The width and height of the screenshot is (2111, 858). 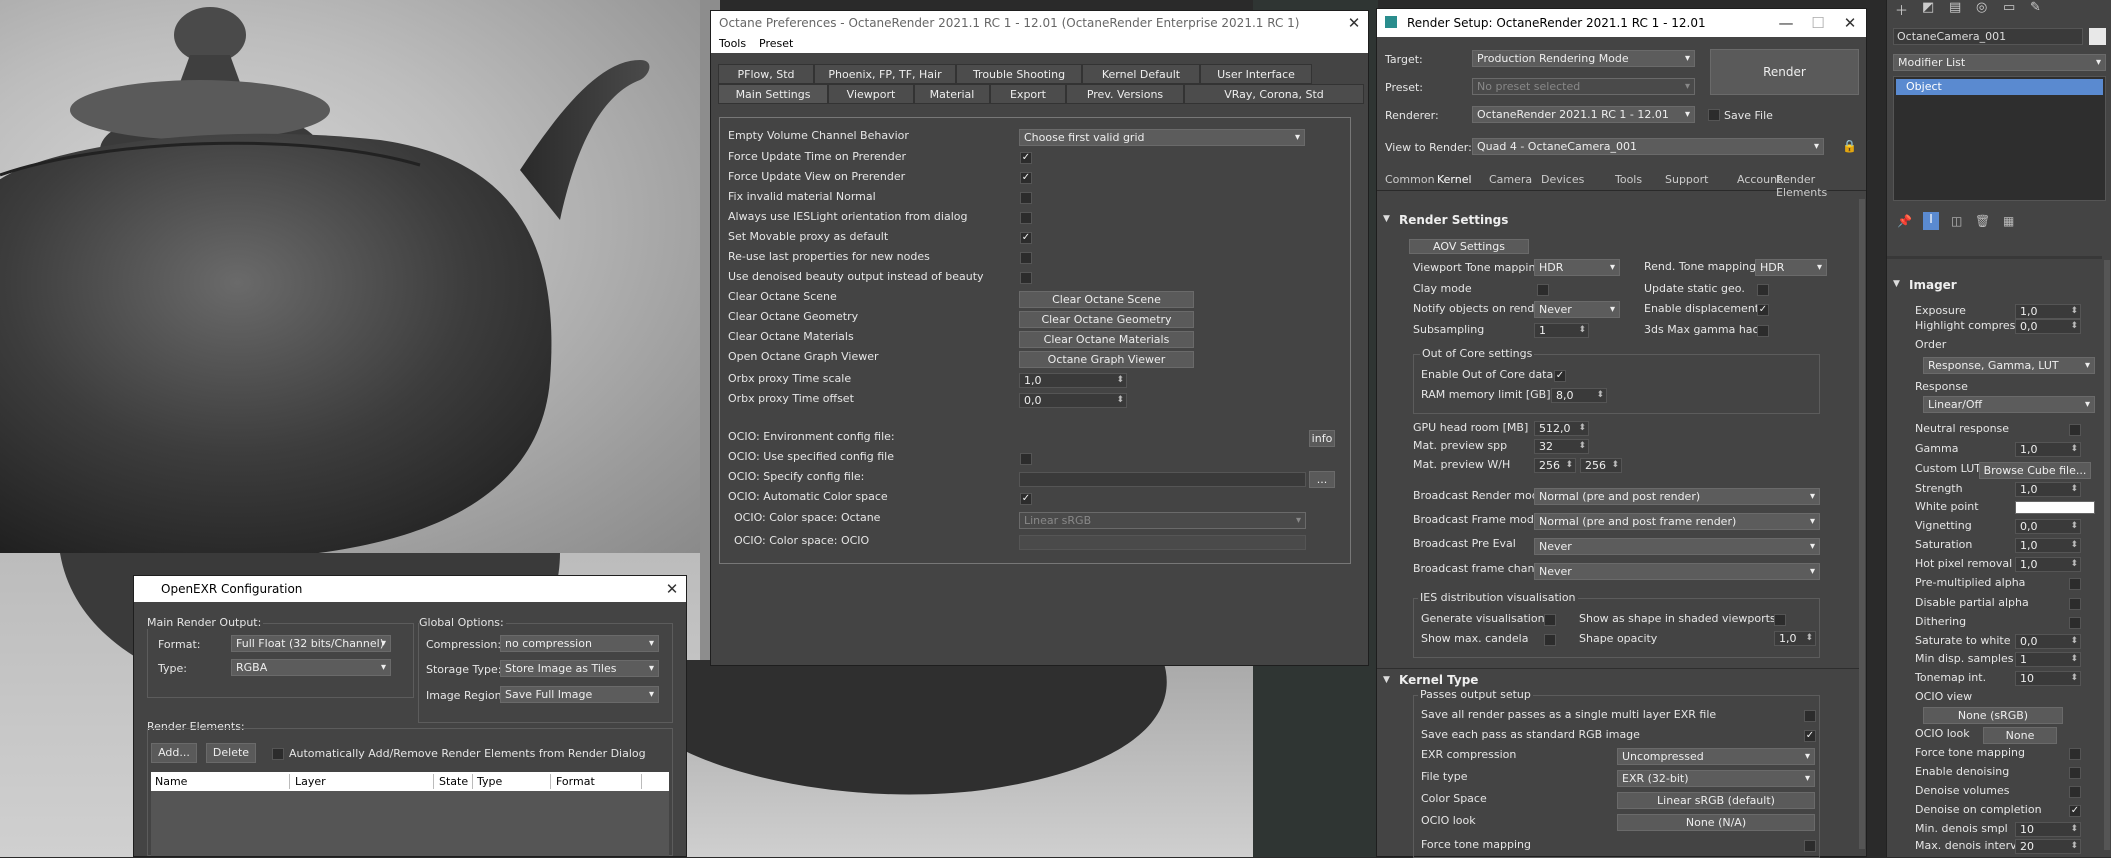 I want to click on tab-camera: Camera, so click(x=1510, y=179).